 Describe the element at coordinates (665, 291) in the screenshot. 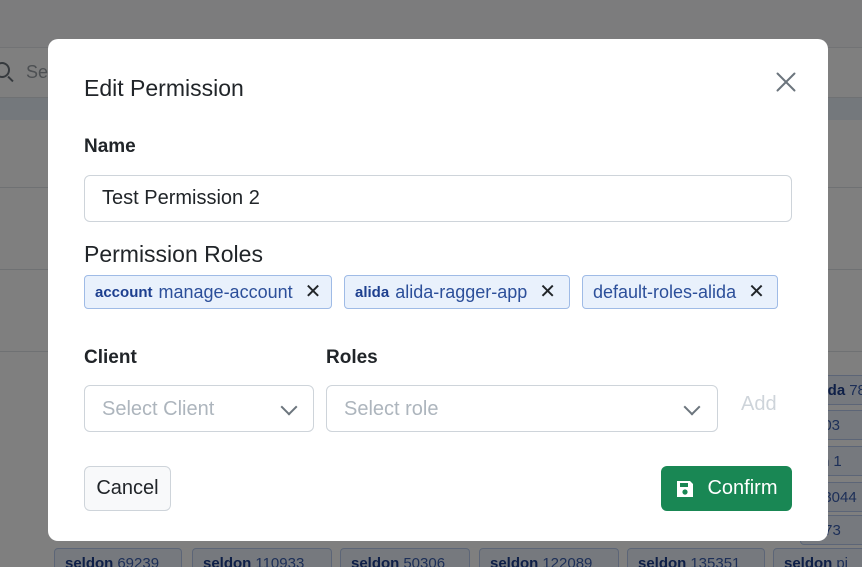

I see `role-tag-role: default-roles-alida` at that location.